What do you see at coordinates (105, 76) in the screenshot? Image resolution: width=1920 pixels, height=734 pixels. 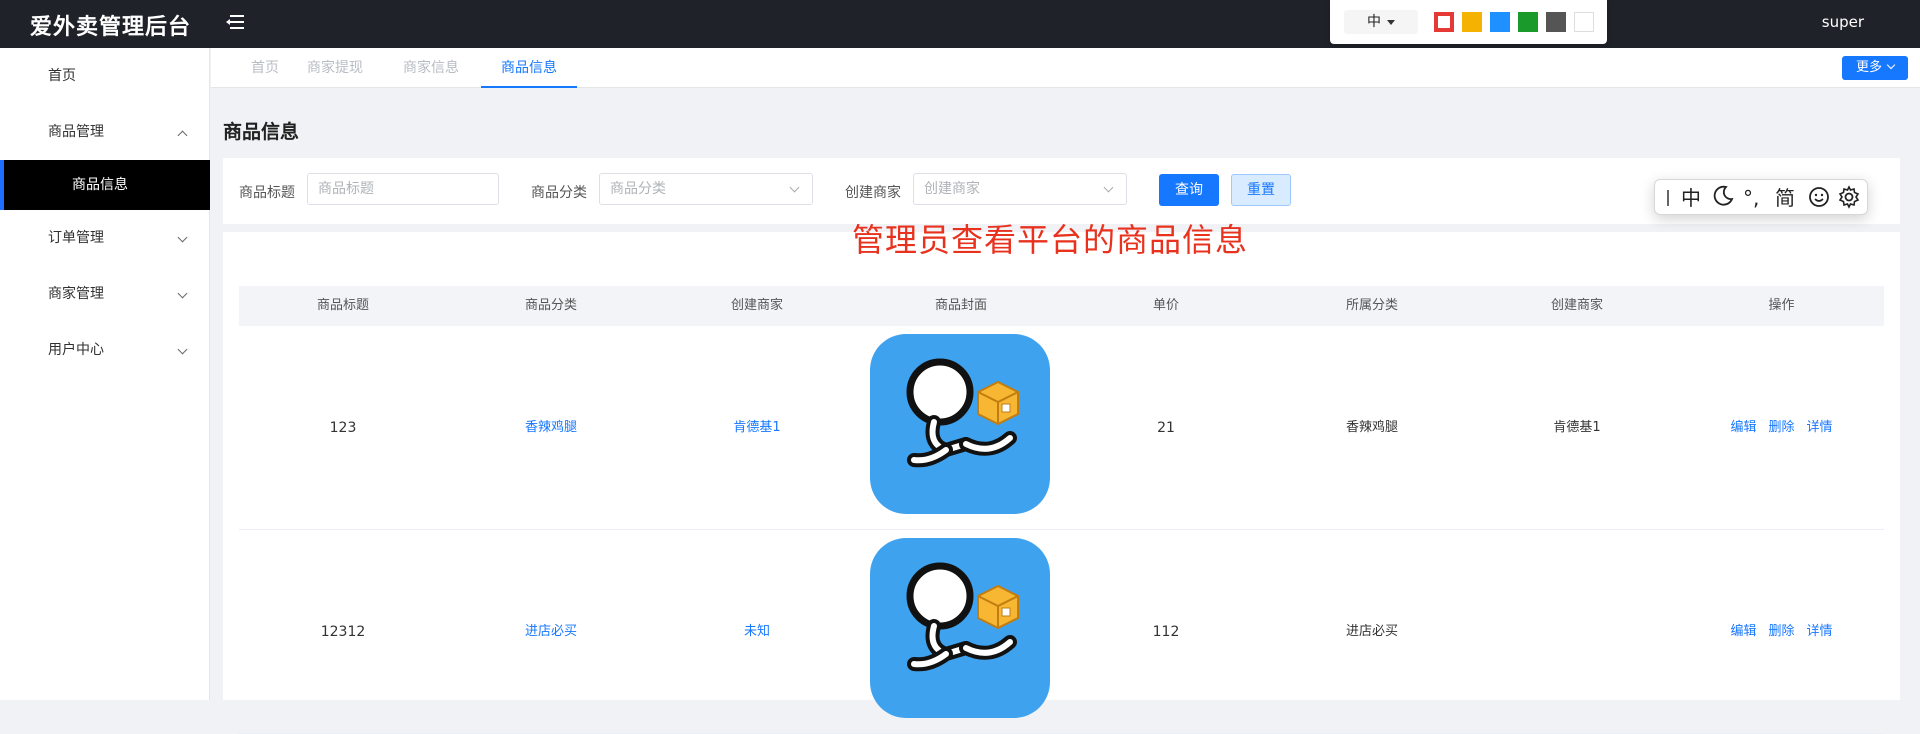 I see `sidebar-item-home: 首页` at bounding box center [105, 76].